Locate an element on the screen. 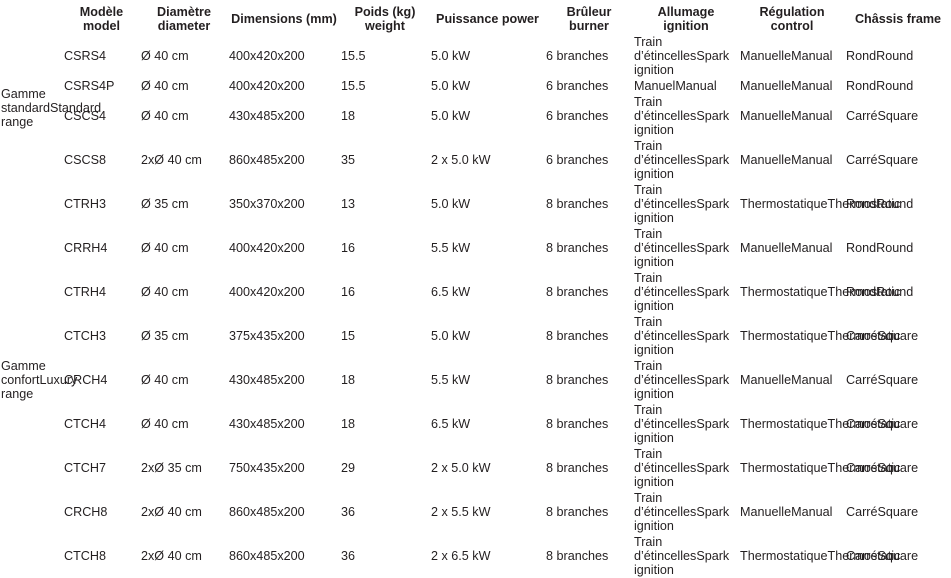 Image resolution: width=951 pixels, height=578 pixels. column-header-burner: Brûleur burner is located at coordinates (589, 19).